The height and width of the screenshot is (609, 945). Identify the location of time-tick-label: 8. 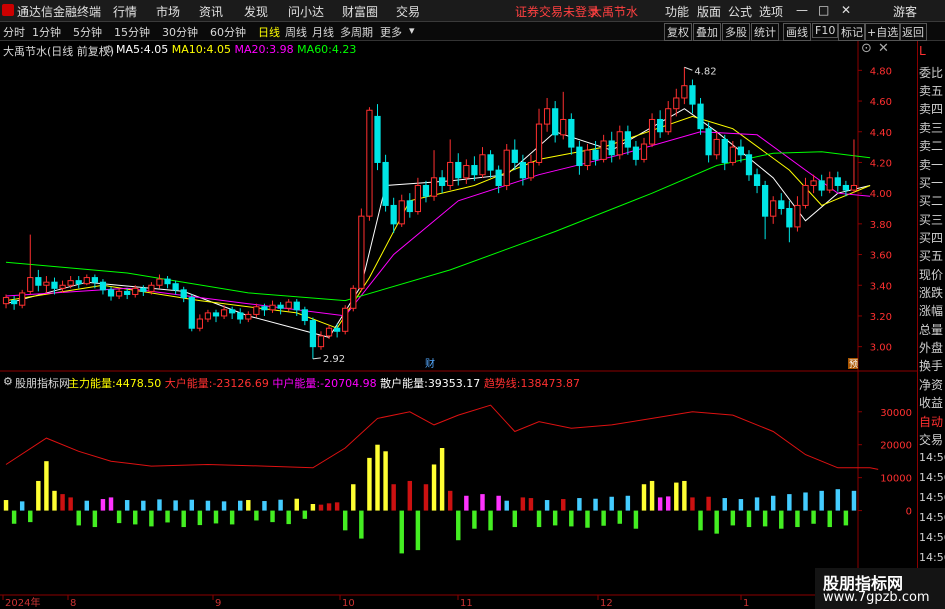
(73, 603).